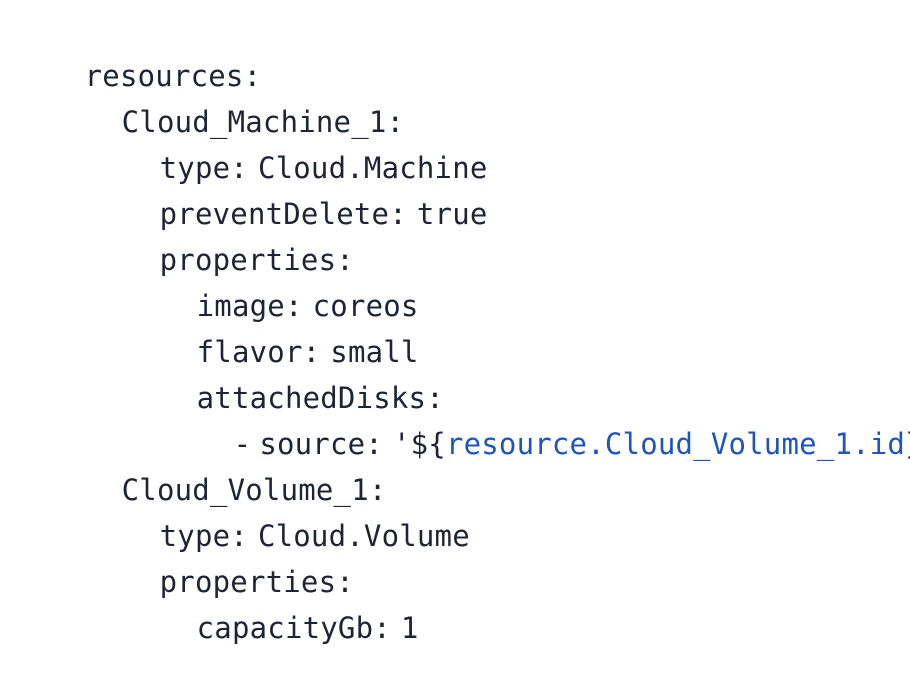 The height and width of the screenshot is (697, 910). Describe the element at coordinates (907, 444) in the screenshot. I see `source-close: }'` at that location.